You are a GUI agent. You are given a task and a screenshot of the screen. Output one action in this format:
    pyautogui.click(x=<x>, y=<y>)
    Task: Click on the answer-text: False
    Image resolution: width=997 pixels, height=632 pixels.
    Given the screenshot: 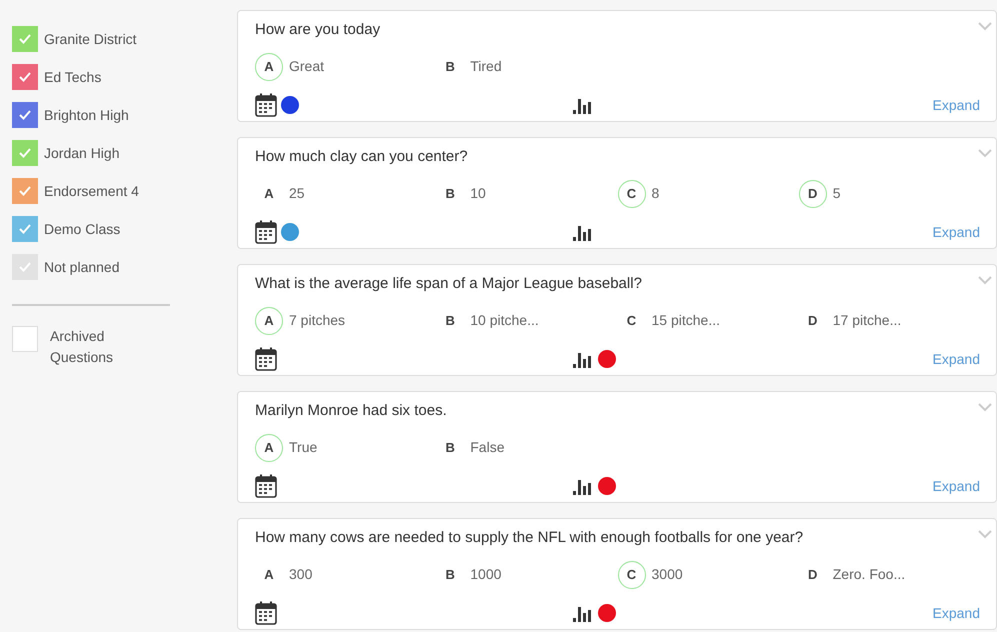 What is the action you would take?
    pyautogui.click(x=487, y=447)
    